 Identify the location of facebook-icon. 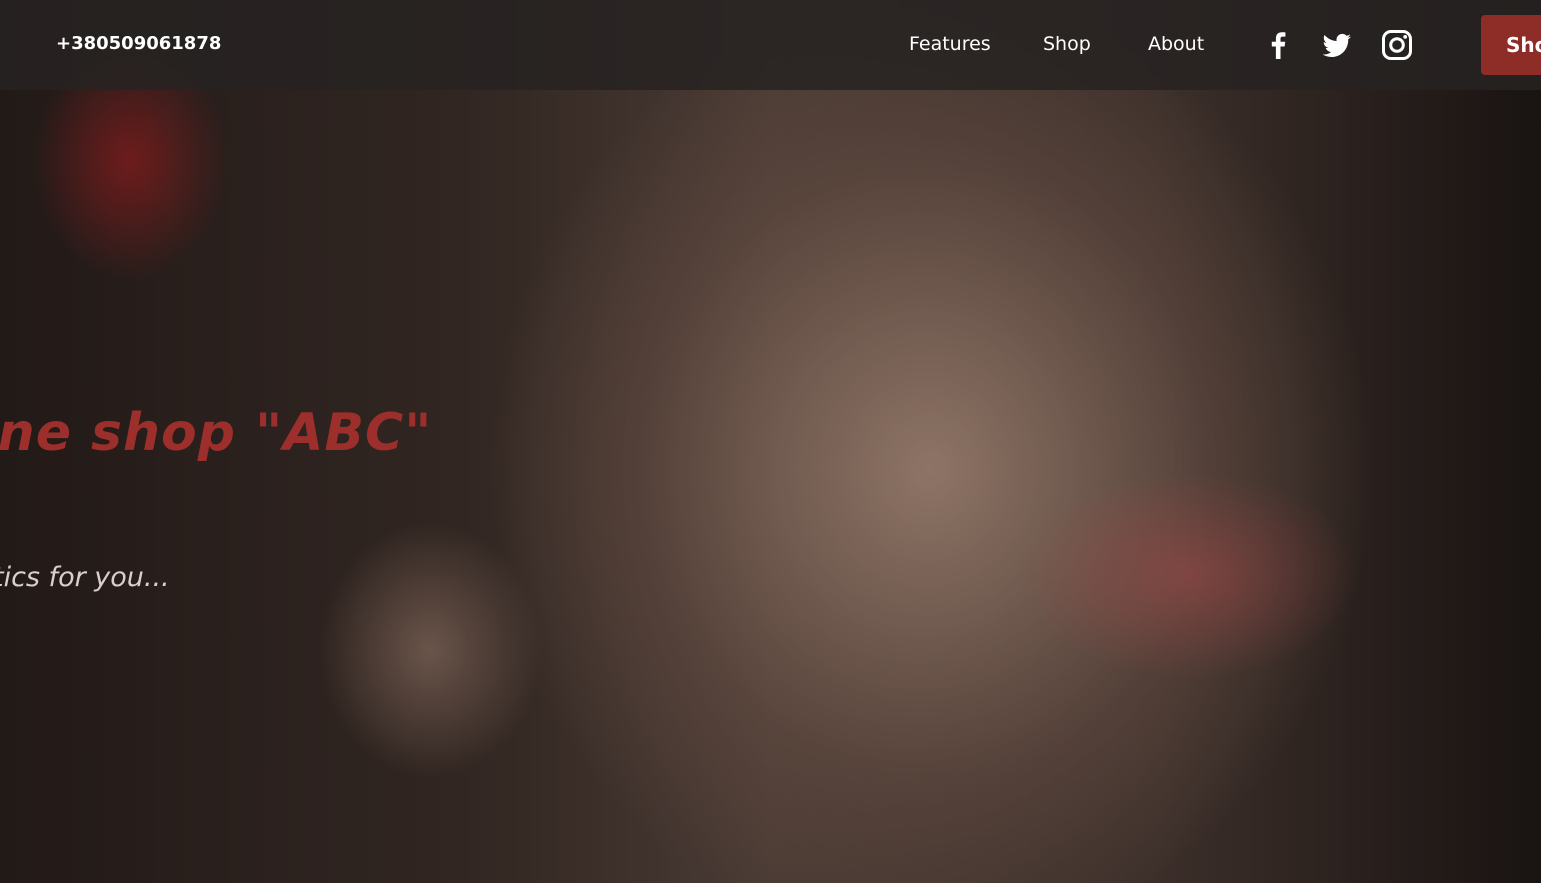
(1278, 45).